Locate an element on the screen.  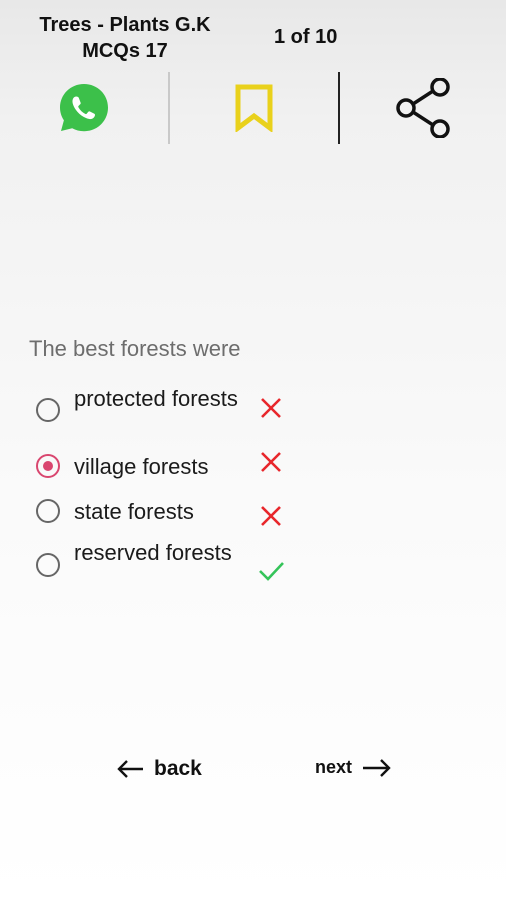
answer-option: reserved forests is located at coordinates (176, 568).